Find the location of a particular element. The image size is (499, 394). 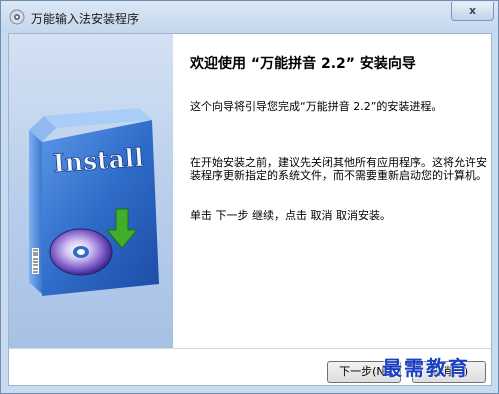

close-button: x is located at coordinates (472, 11).